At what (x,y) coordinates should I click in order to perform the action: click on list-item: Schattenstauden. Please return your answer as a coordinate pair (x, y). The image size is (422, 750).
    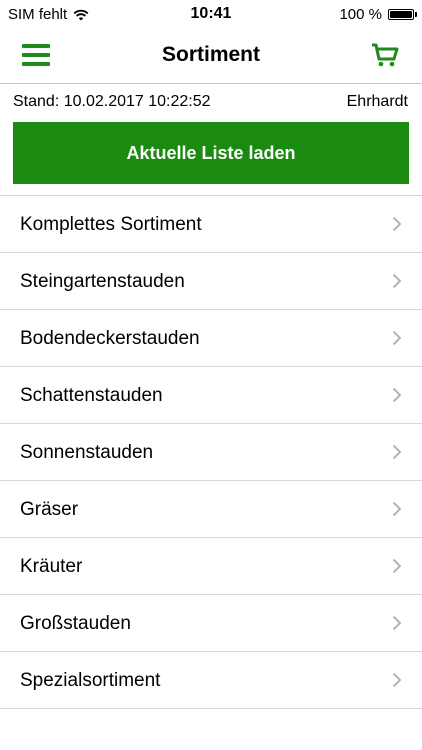
    Looking at the image, I should click on (211, 395).